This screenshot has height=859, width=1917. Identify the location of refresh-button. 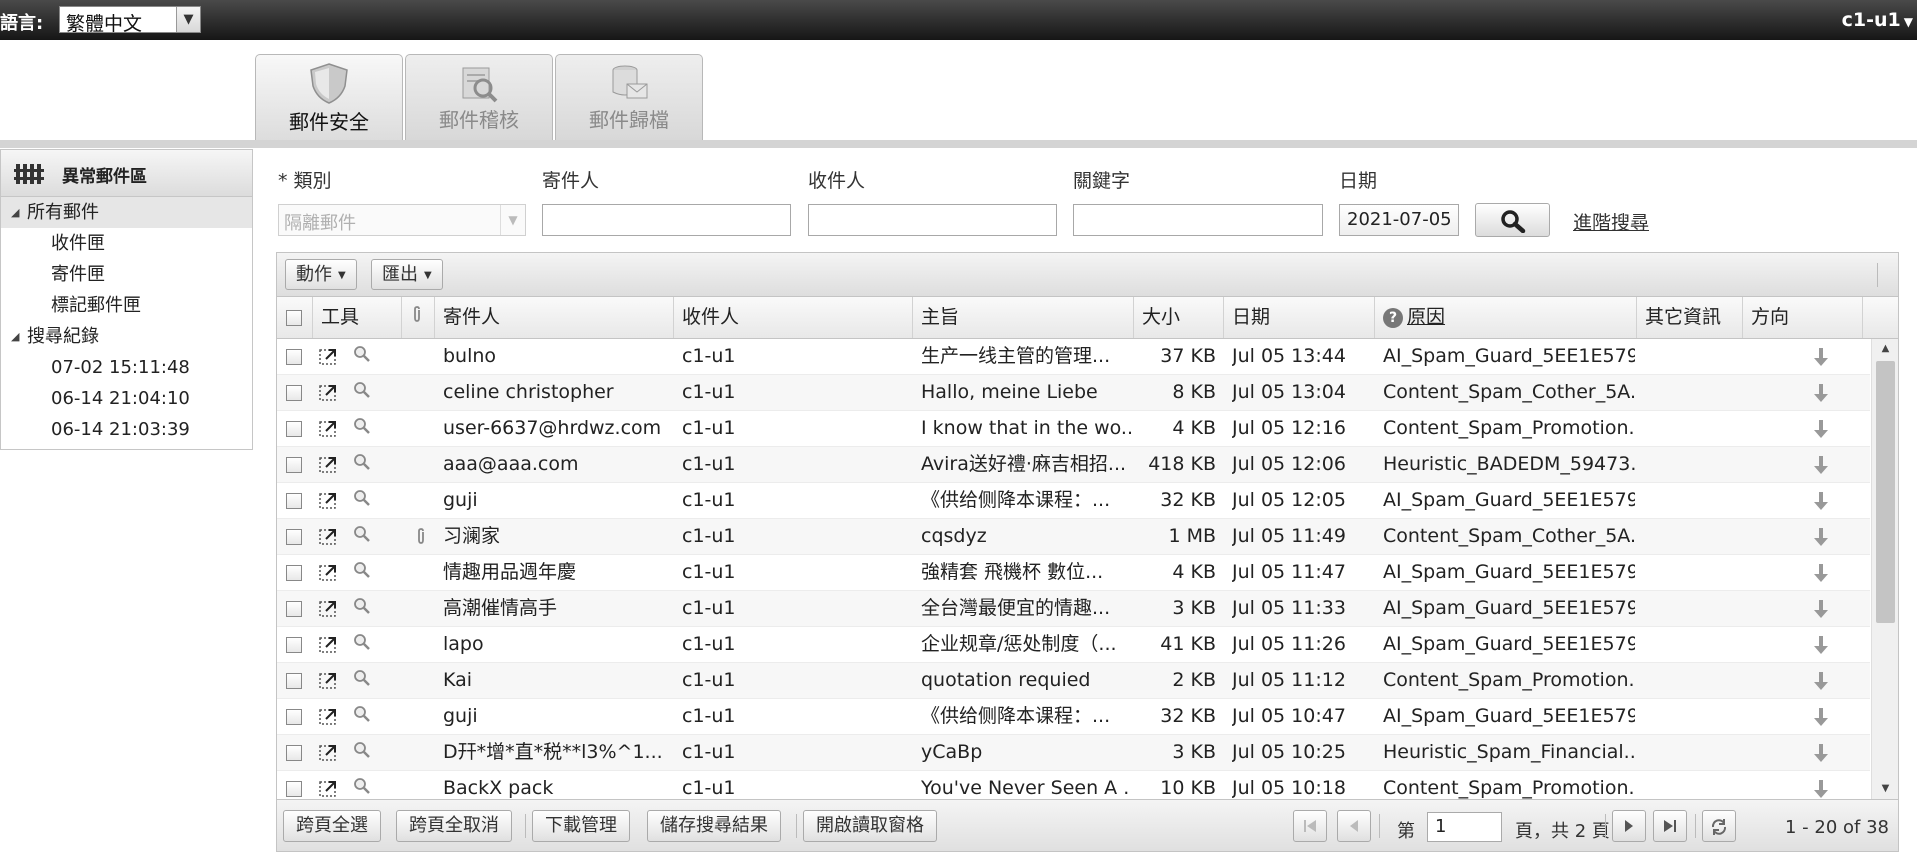
(1719, 826).